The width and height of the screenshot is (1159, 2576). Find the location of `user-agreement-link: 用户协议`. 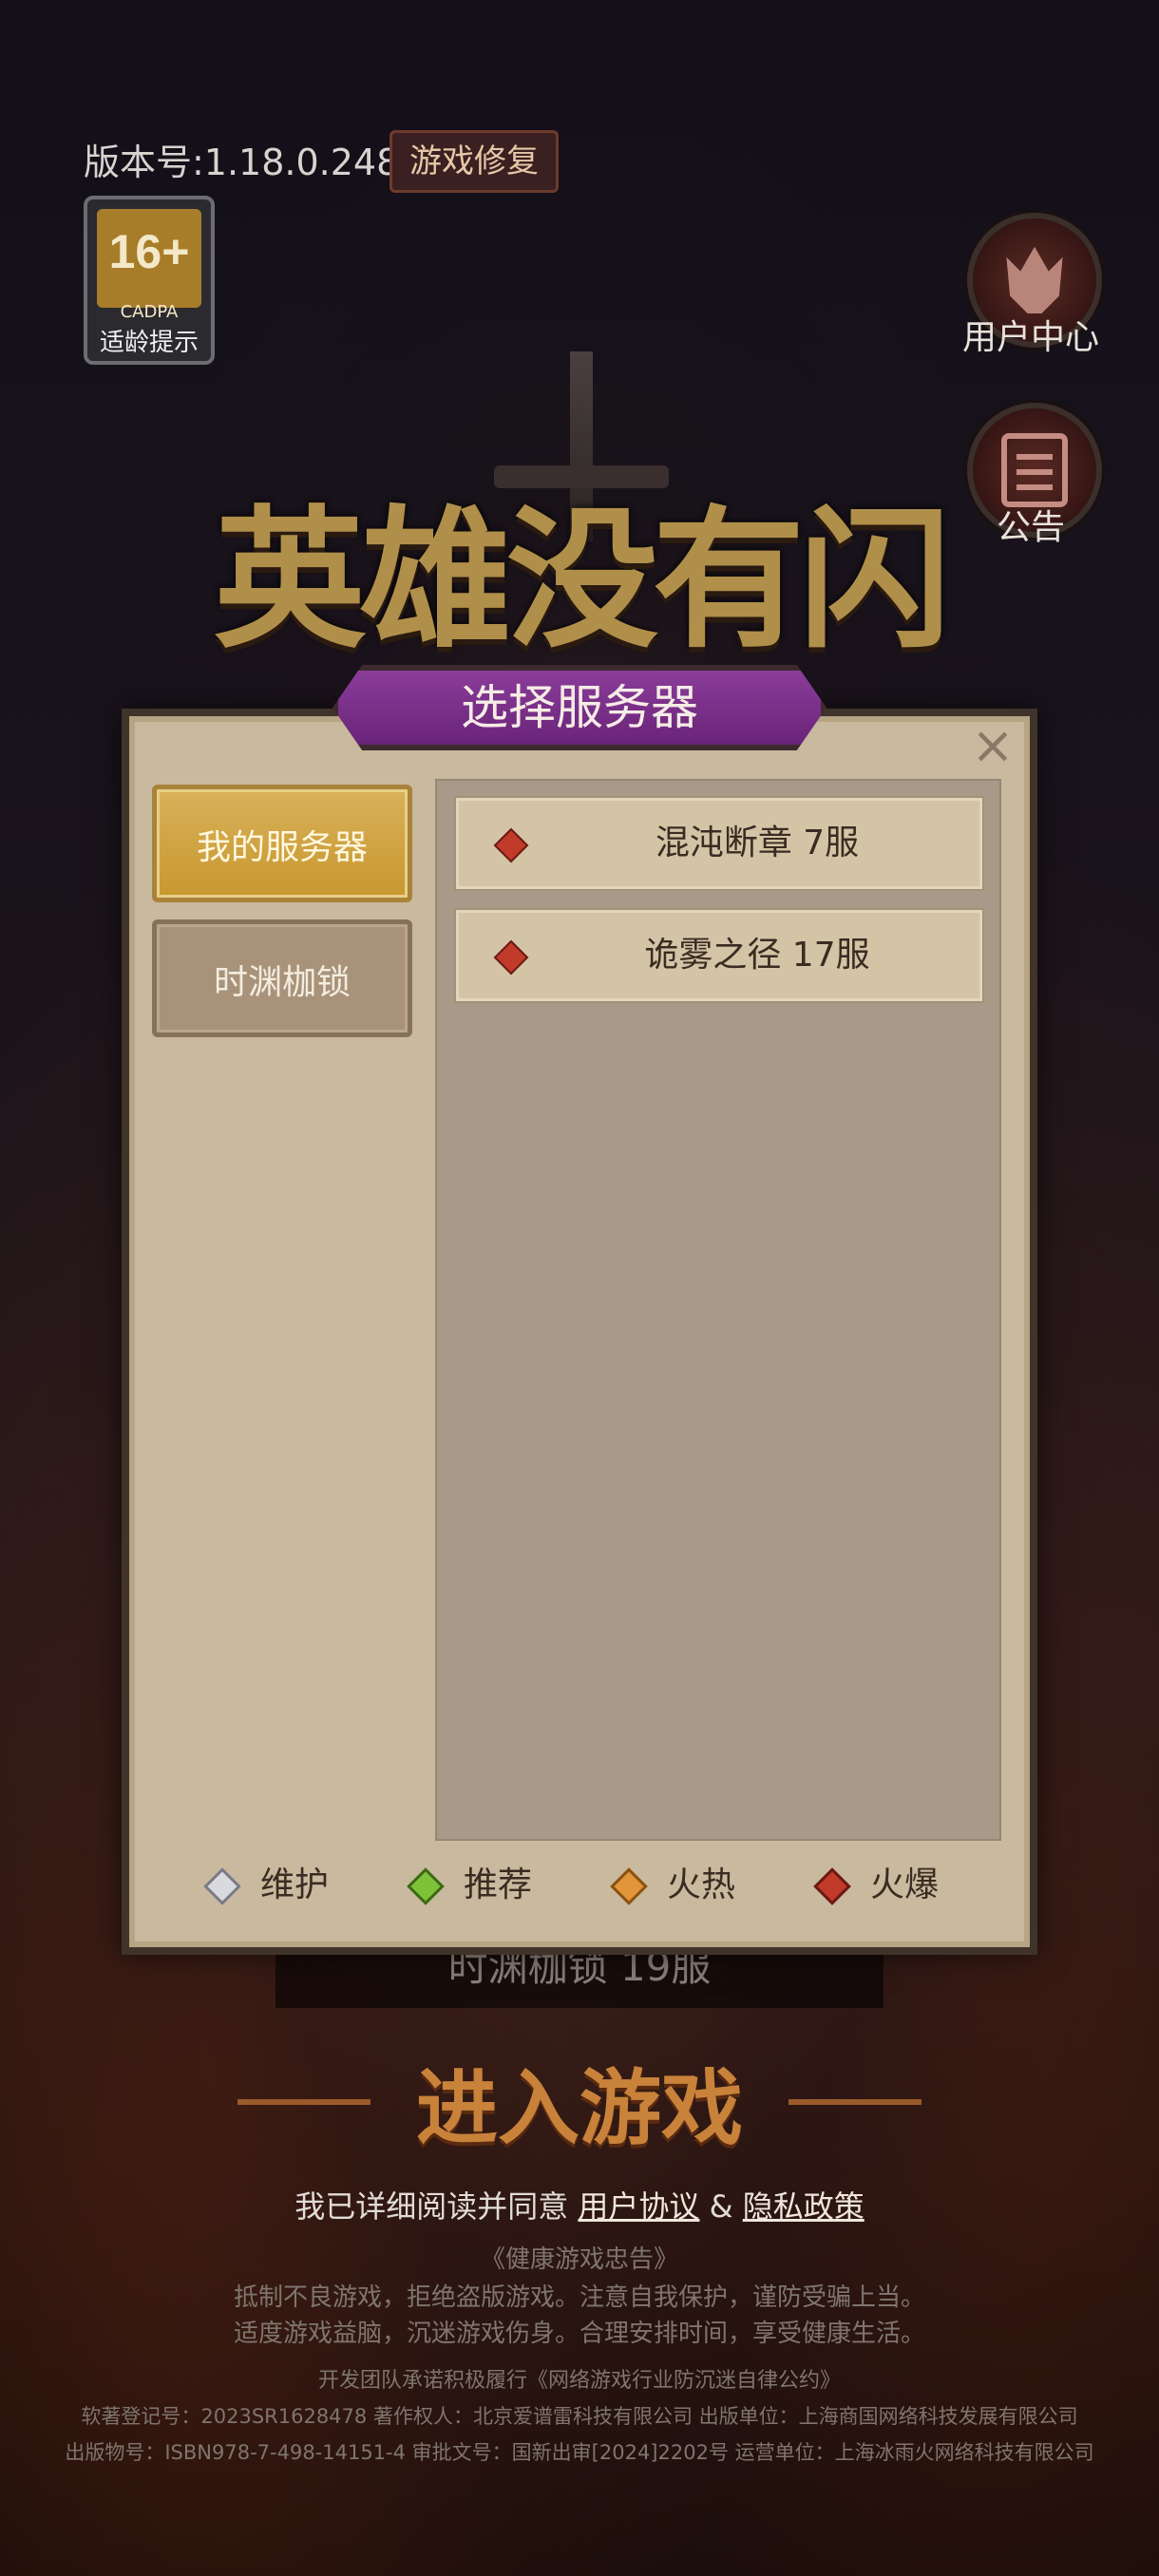

user-agreement-link: 用户协议 is located at coordinates (638, 2206).